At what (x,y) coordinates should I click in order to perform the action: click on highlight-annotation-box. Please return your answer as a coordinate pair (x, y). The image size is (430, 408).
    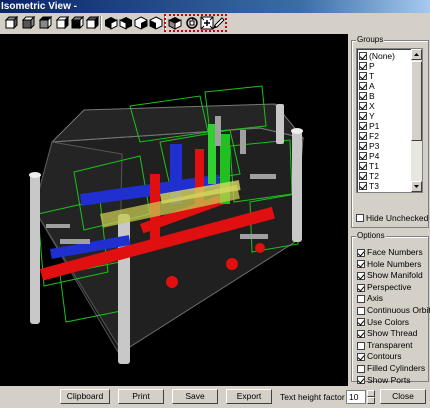
    Looking at the image, I should click on (195, 23).